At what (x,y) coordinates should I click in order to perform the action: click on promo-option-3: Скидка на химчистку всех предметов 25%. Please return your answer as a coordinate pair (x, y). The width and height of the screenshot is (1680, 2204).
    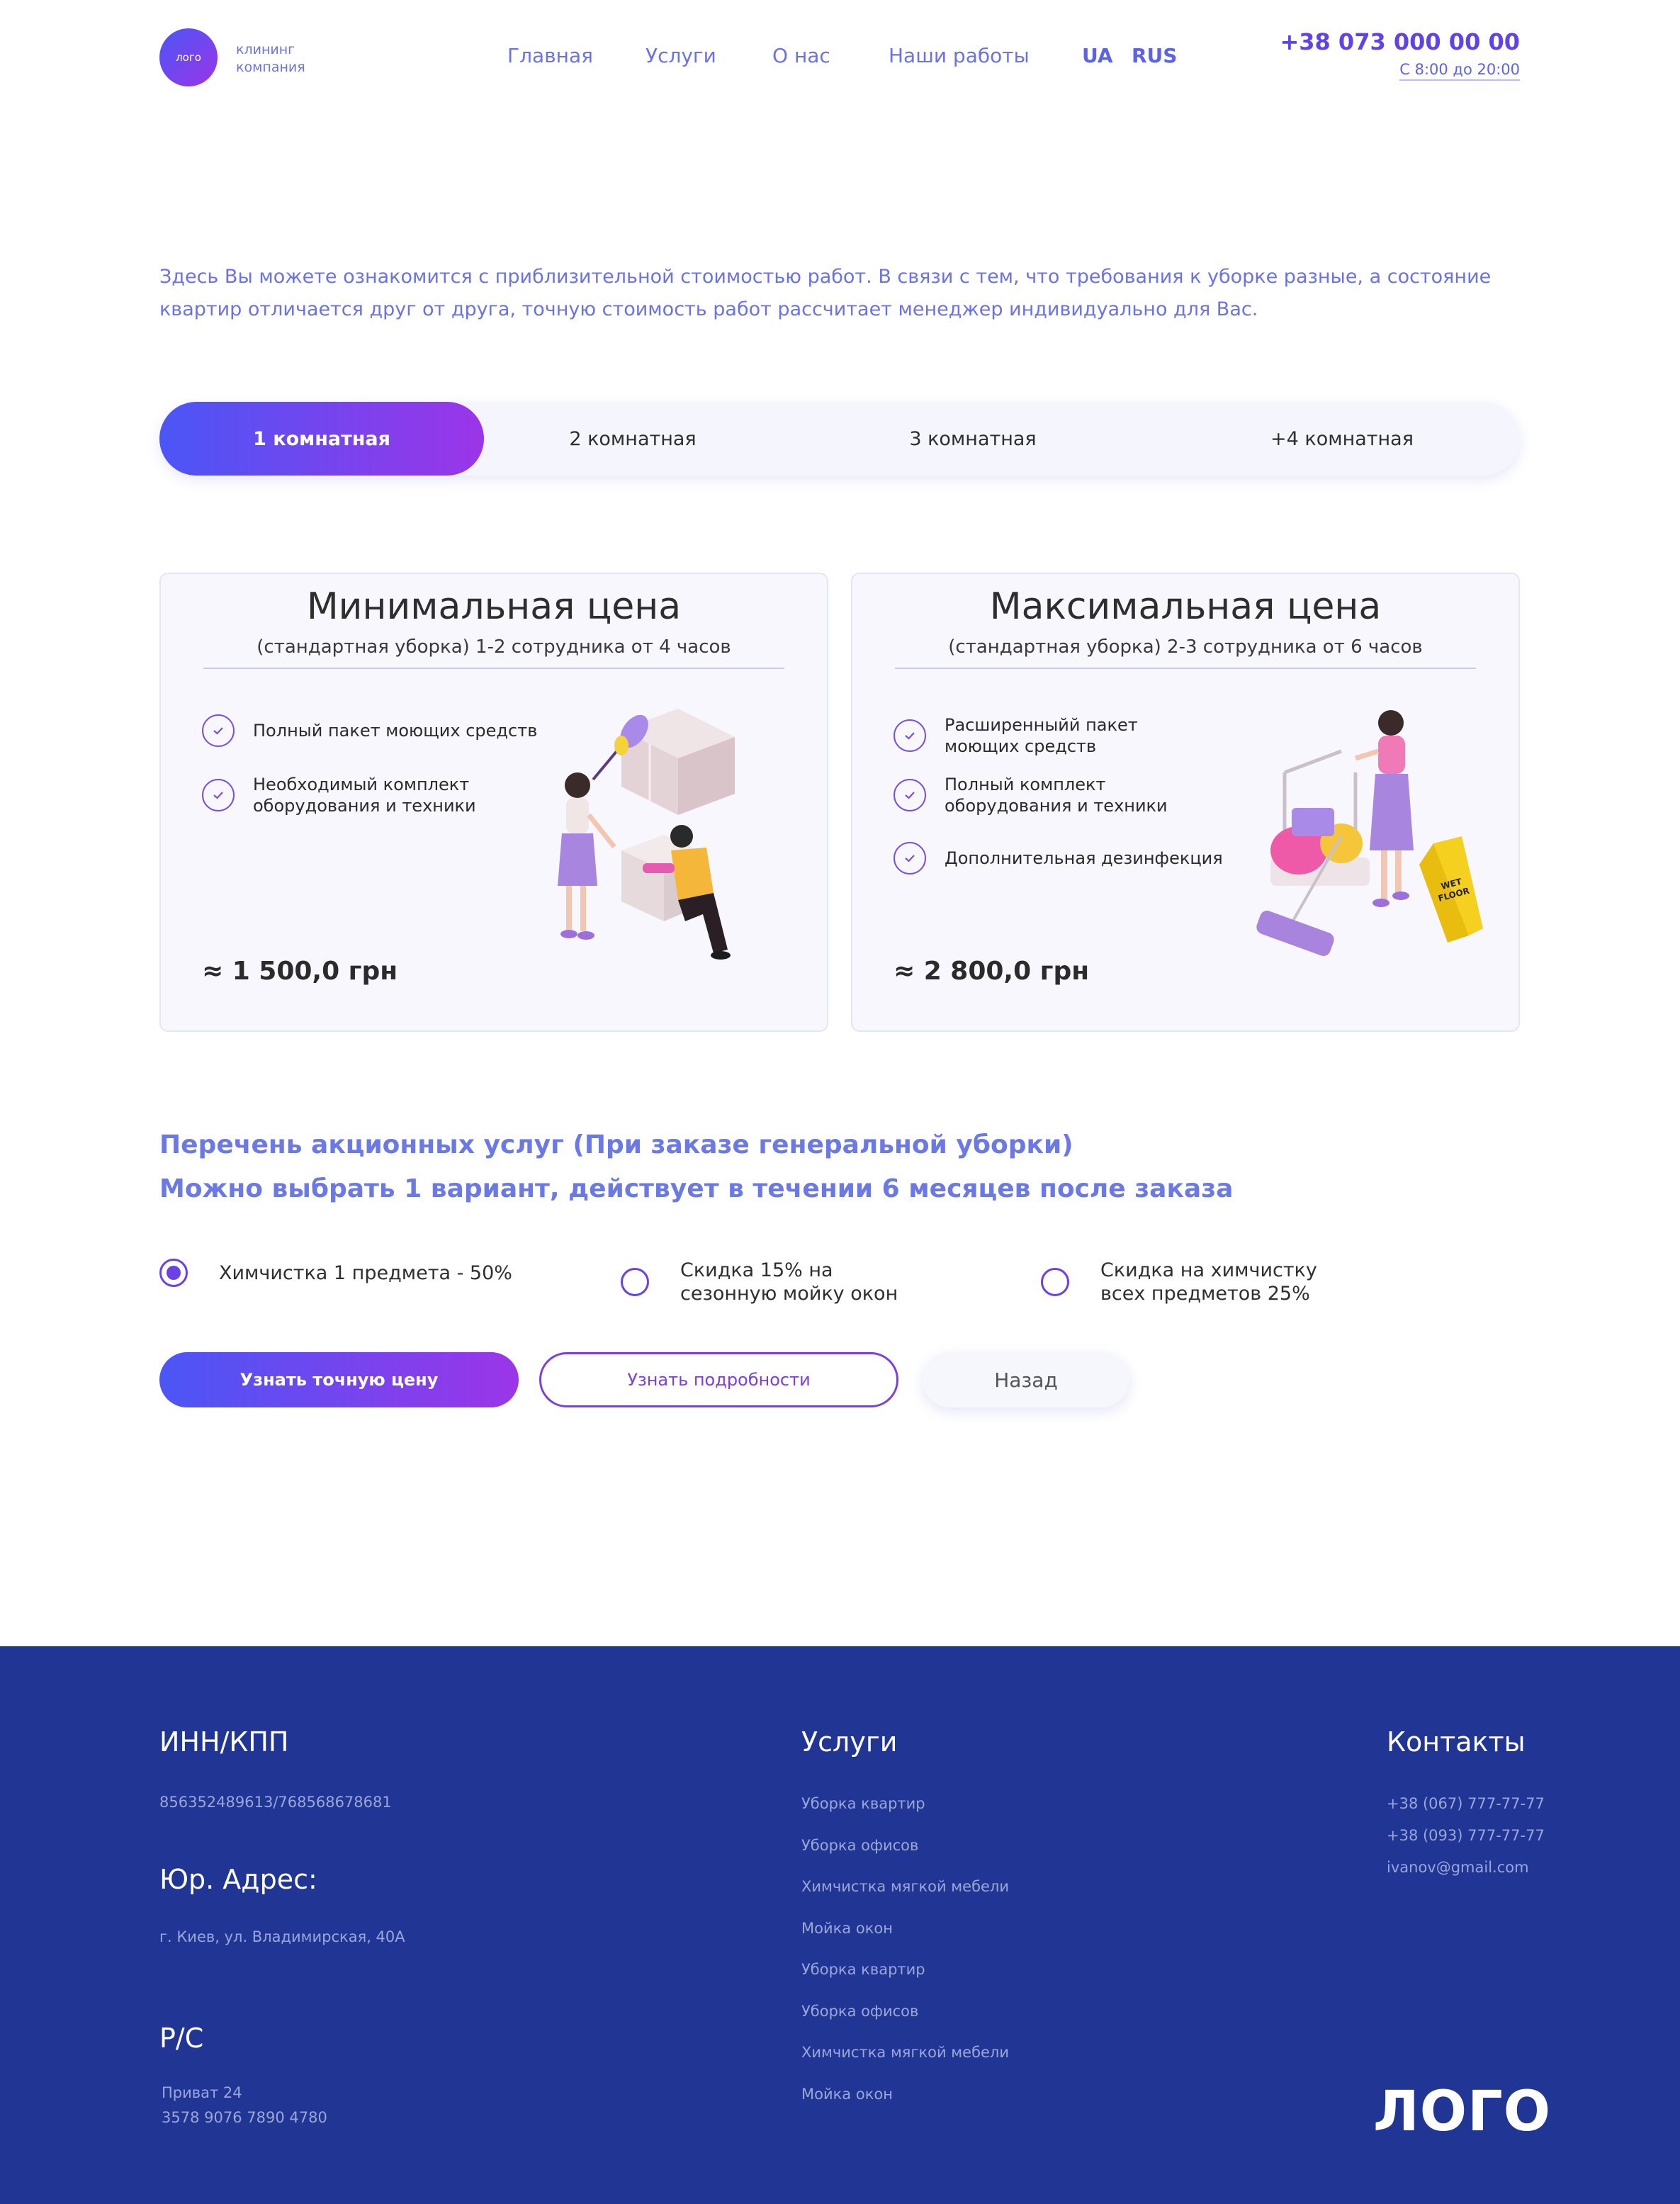
    Looking at the image, I should click on (1179, 1282).